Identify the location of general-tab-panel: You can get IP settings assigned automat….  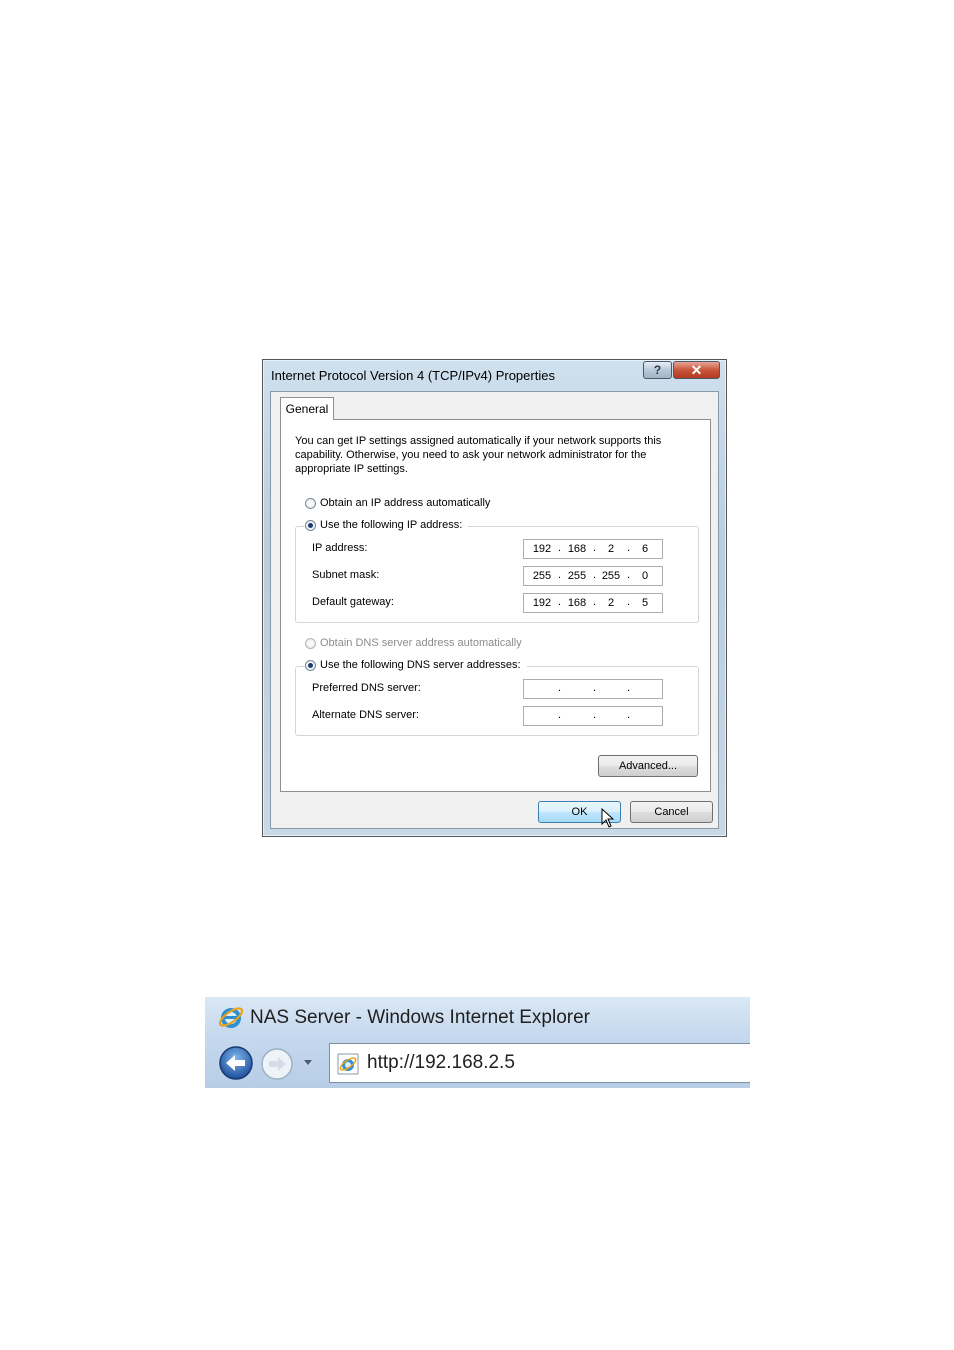
(495, 605).